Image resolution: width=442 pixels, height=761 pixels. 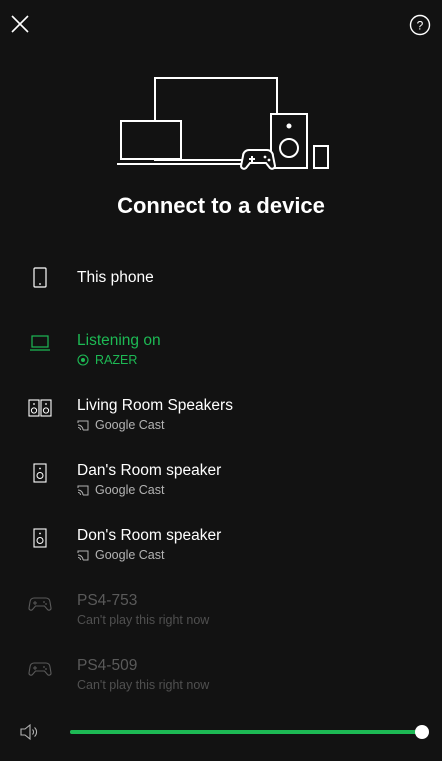 I want to click on device-living-room-speakers: Living Room Speakers Google Cast, so click(x=221, y=407).